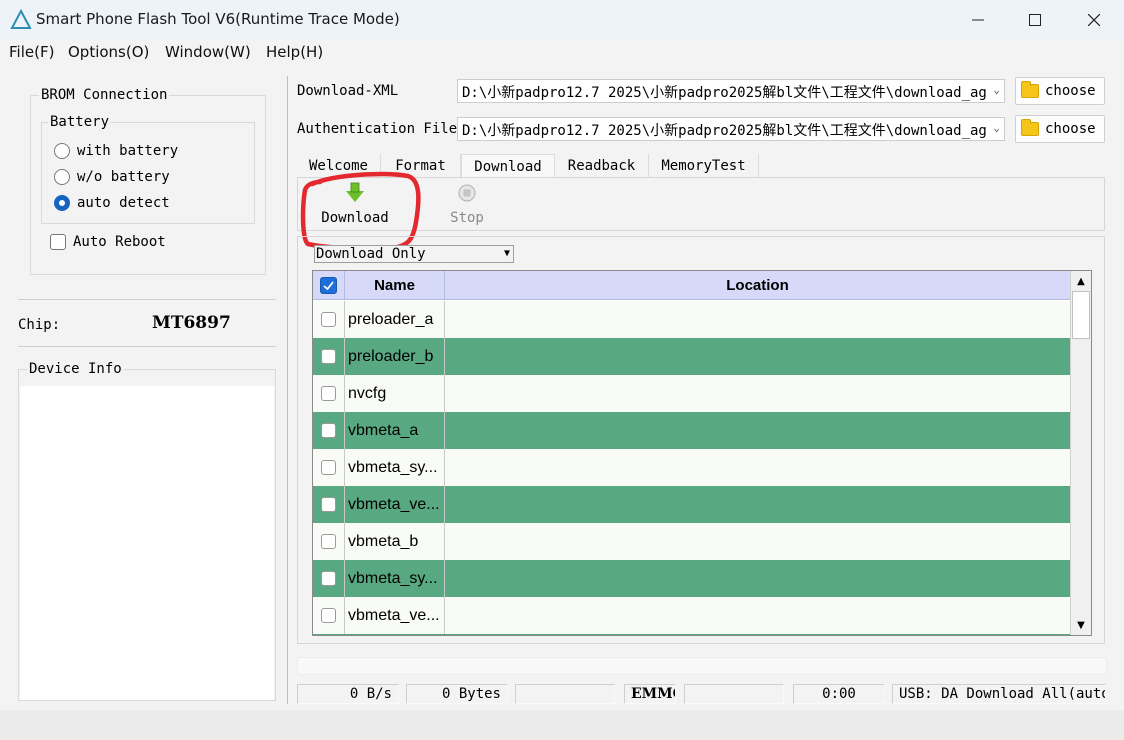  What do you see at coordinates (562, 725) in the screenshot?
I see `window-bottom-edge` at bounding box center [562, 725].